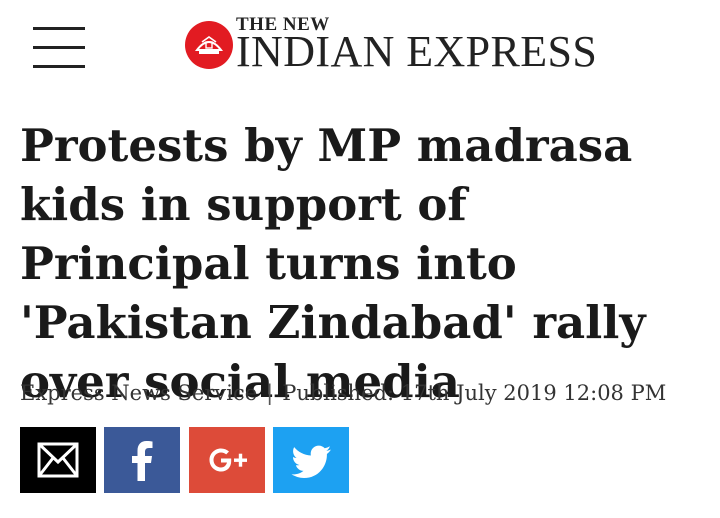  Describe the element at coordinates (533, 393) in the screenshot. I see `published-date: 17th July 2019 12:08 PM` at that location.